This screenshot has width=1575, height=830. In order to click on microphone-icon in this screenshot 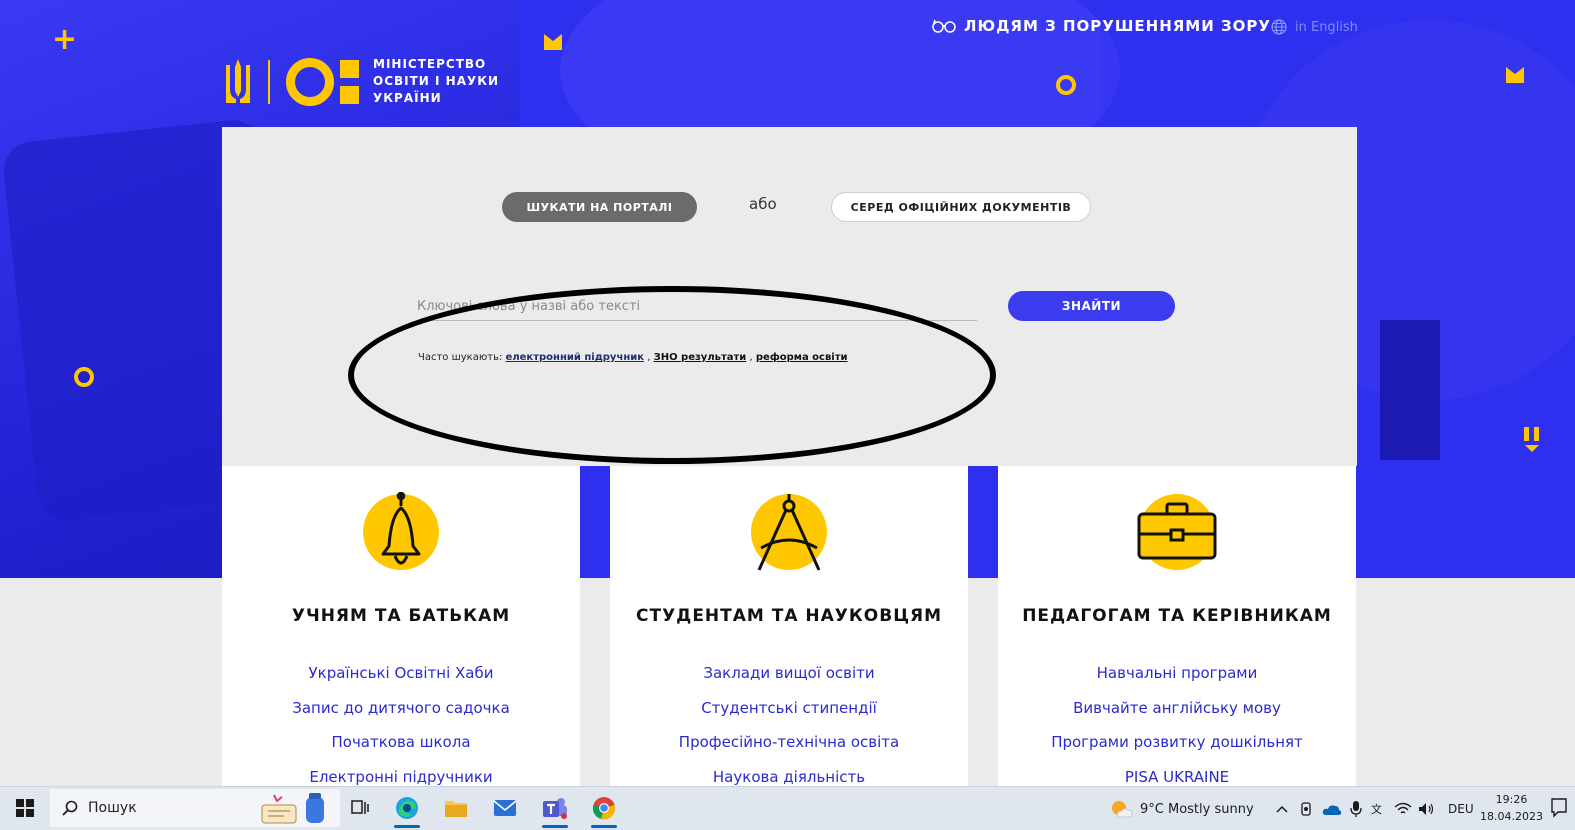, I will do `click(1356, 809)`.